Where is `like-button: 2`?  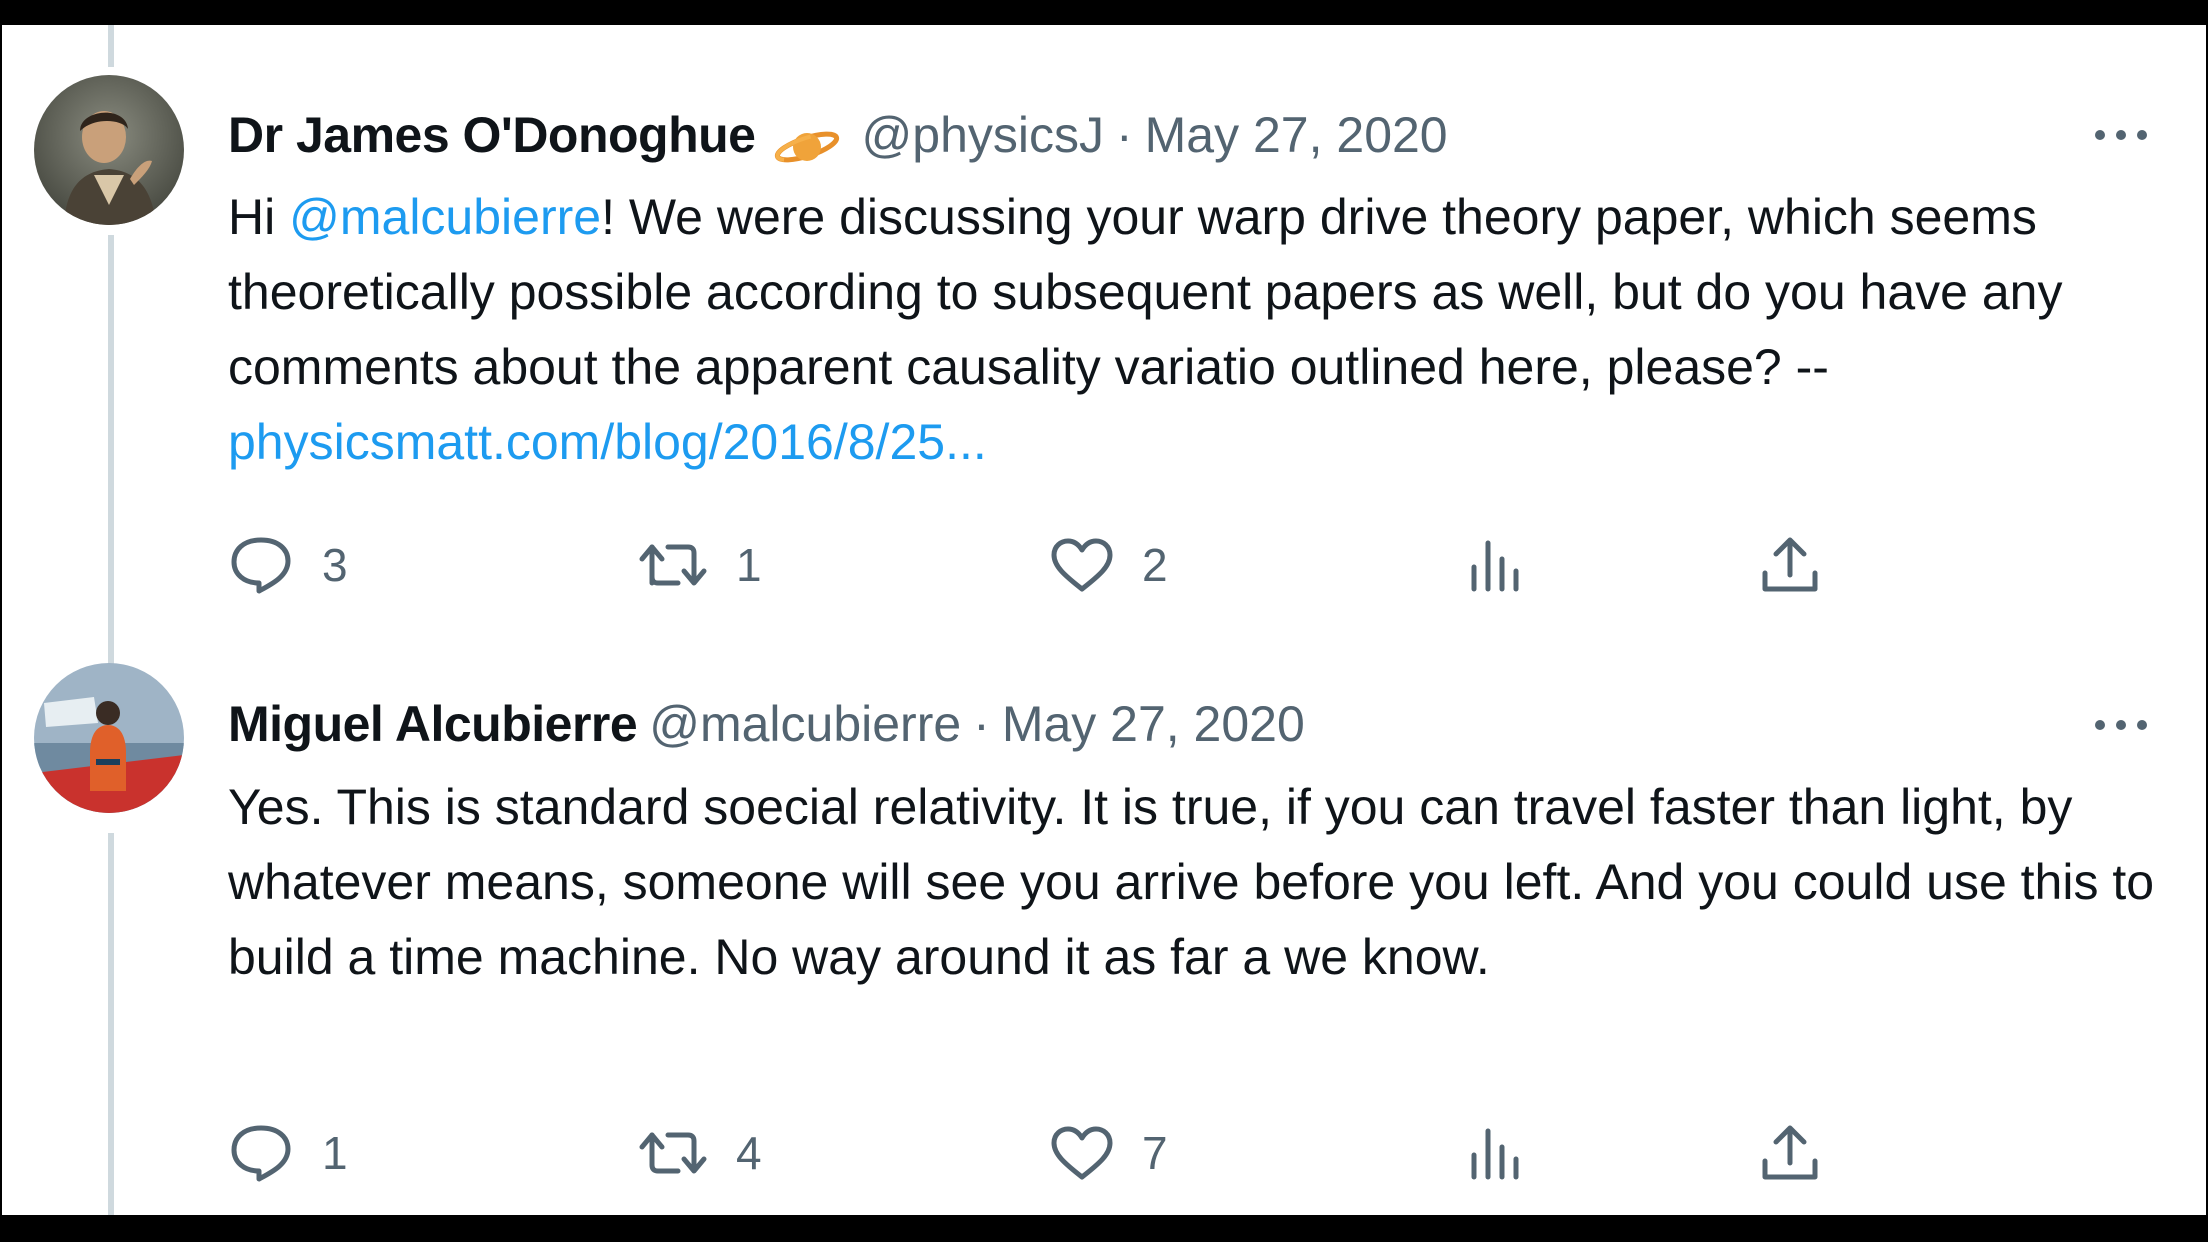
like-button: 2 is located at coordinates (1109, 565).